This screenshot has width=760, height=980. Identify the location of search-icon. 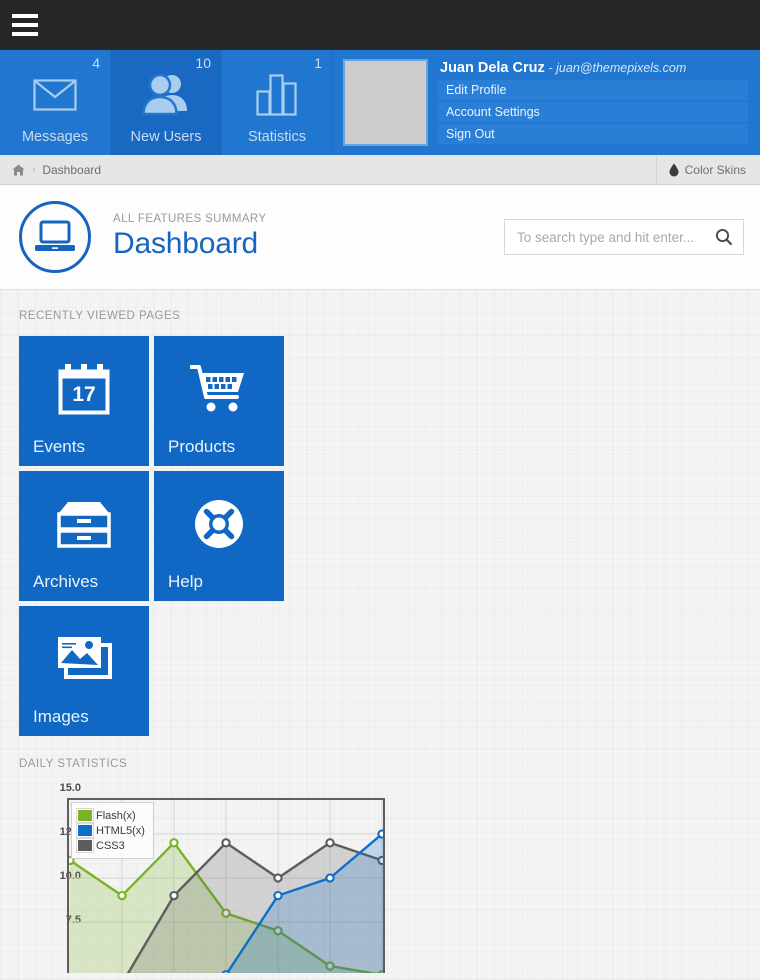
(724, 237).